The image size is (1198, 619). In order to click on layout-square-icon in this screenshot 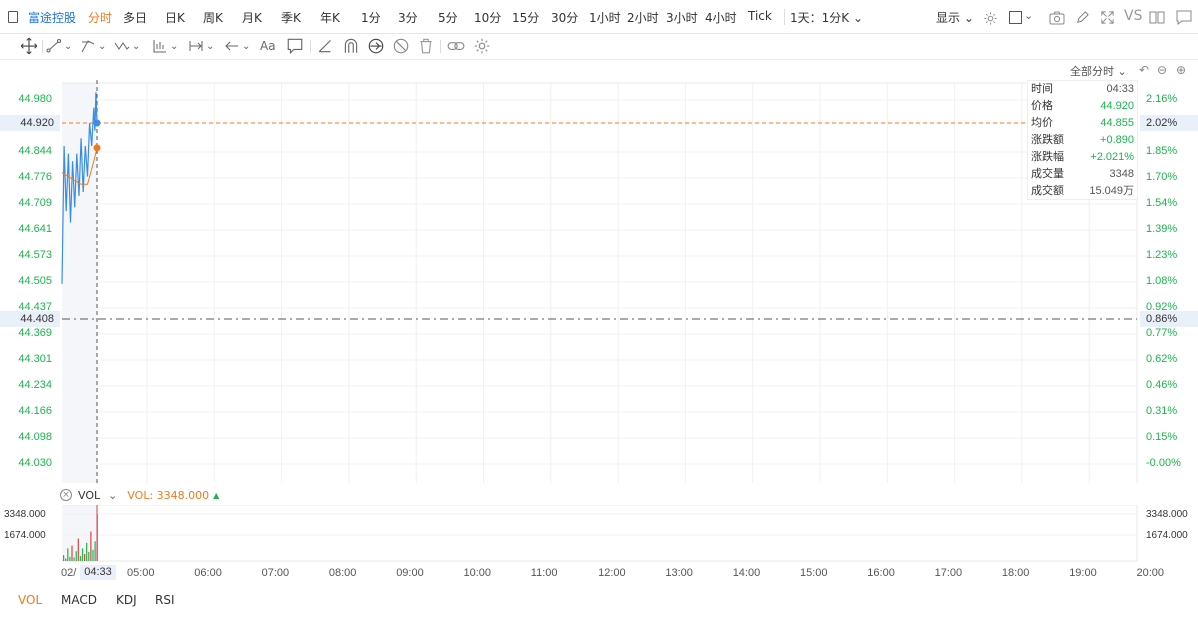, I will do `click(1015, 17)`.